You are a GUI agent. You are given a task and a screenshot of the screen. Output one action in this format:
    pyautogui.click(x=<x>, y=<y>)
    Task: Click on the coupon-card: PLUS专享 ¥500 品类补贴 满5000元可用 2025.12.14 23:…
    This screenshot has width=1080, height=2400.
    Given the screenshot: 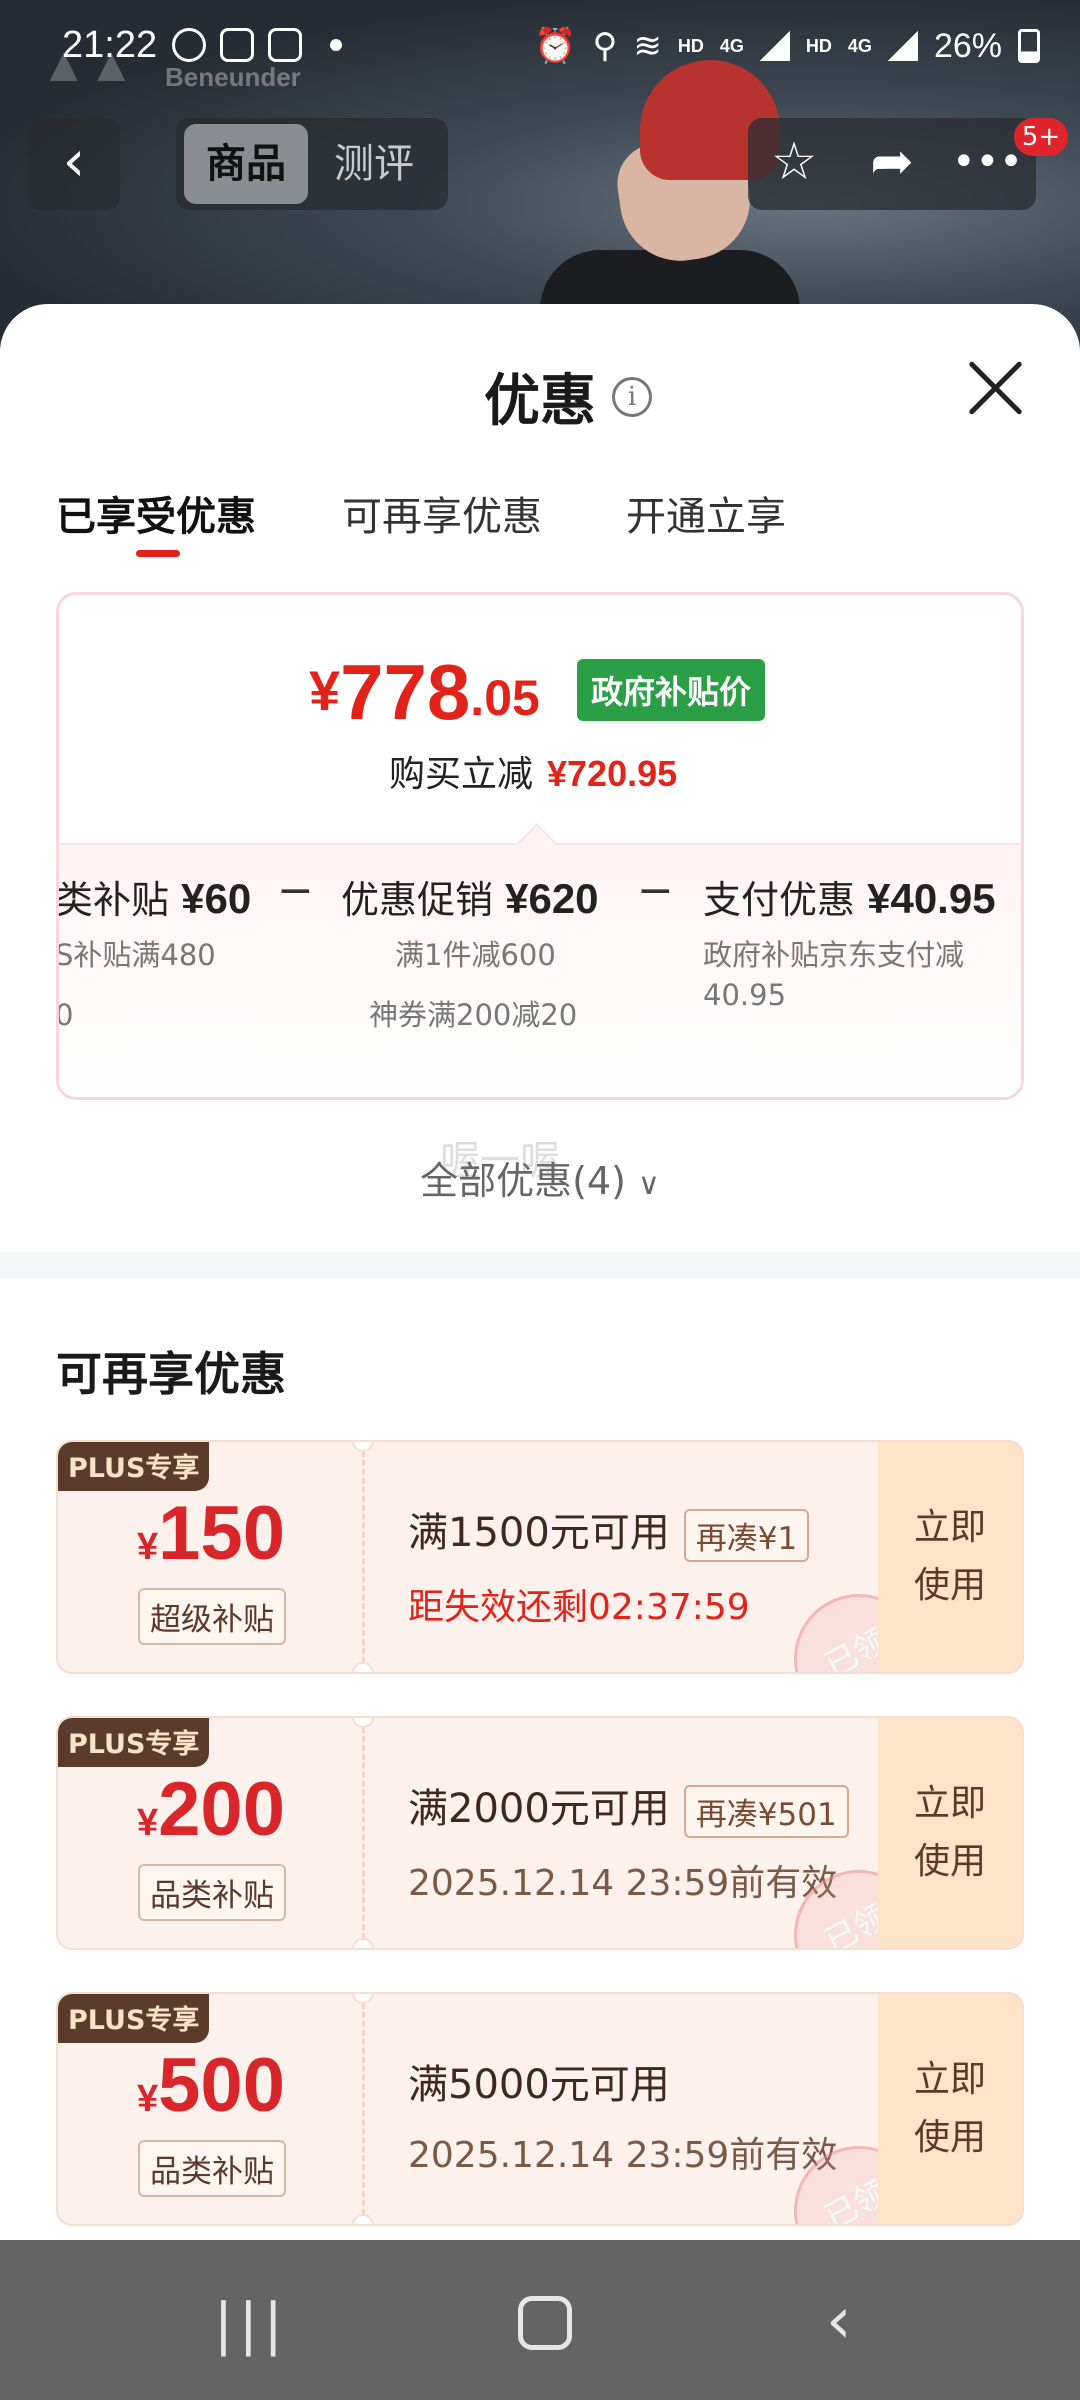 What is the action you would take?
    pyautogui.click(x=540, y=2109)
    